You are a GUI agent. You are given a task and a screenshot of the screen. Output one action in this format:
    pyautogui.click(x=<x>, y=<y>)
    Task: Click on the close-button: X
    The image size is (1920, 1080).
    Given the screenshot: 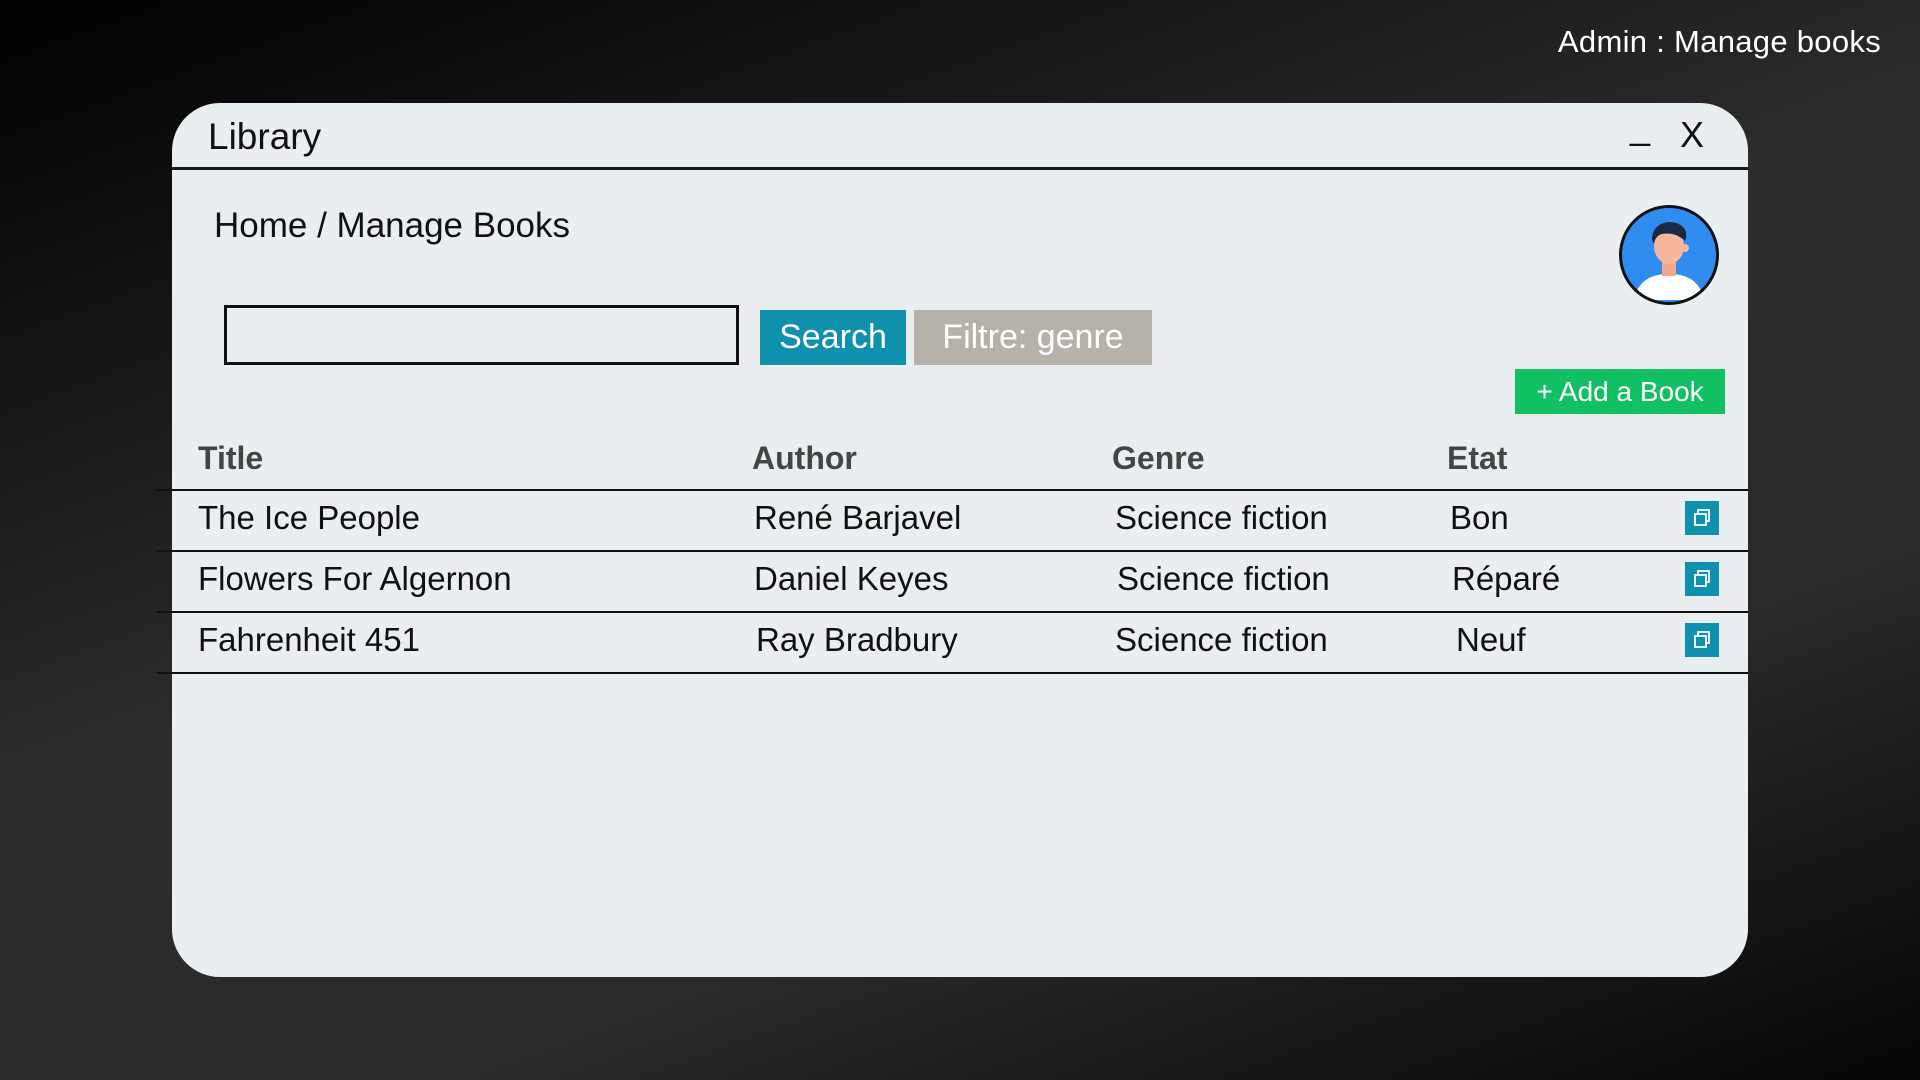 What is the action you would take?
    pyautogui.click(x=1692, y=135)
    